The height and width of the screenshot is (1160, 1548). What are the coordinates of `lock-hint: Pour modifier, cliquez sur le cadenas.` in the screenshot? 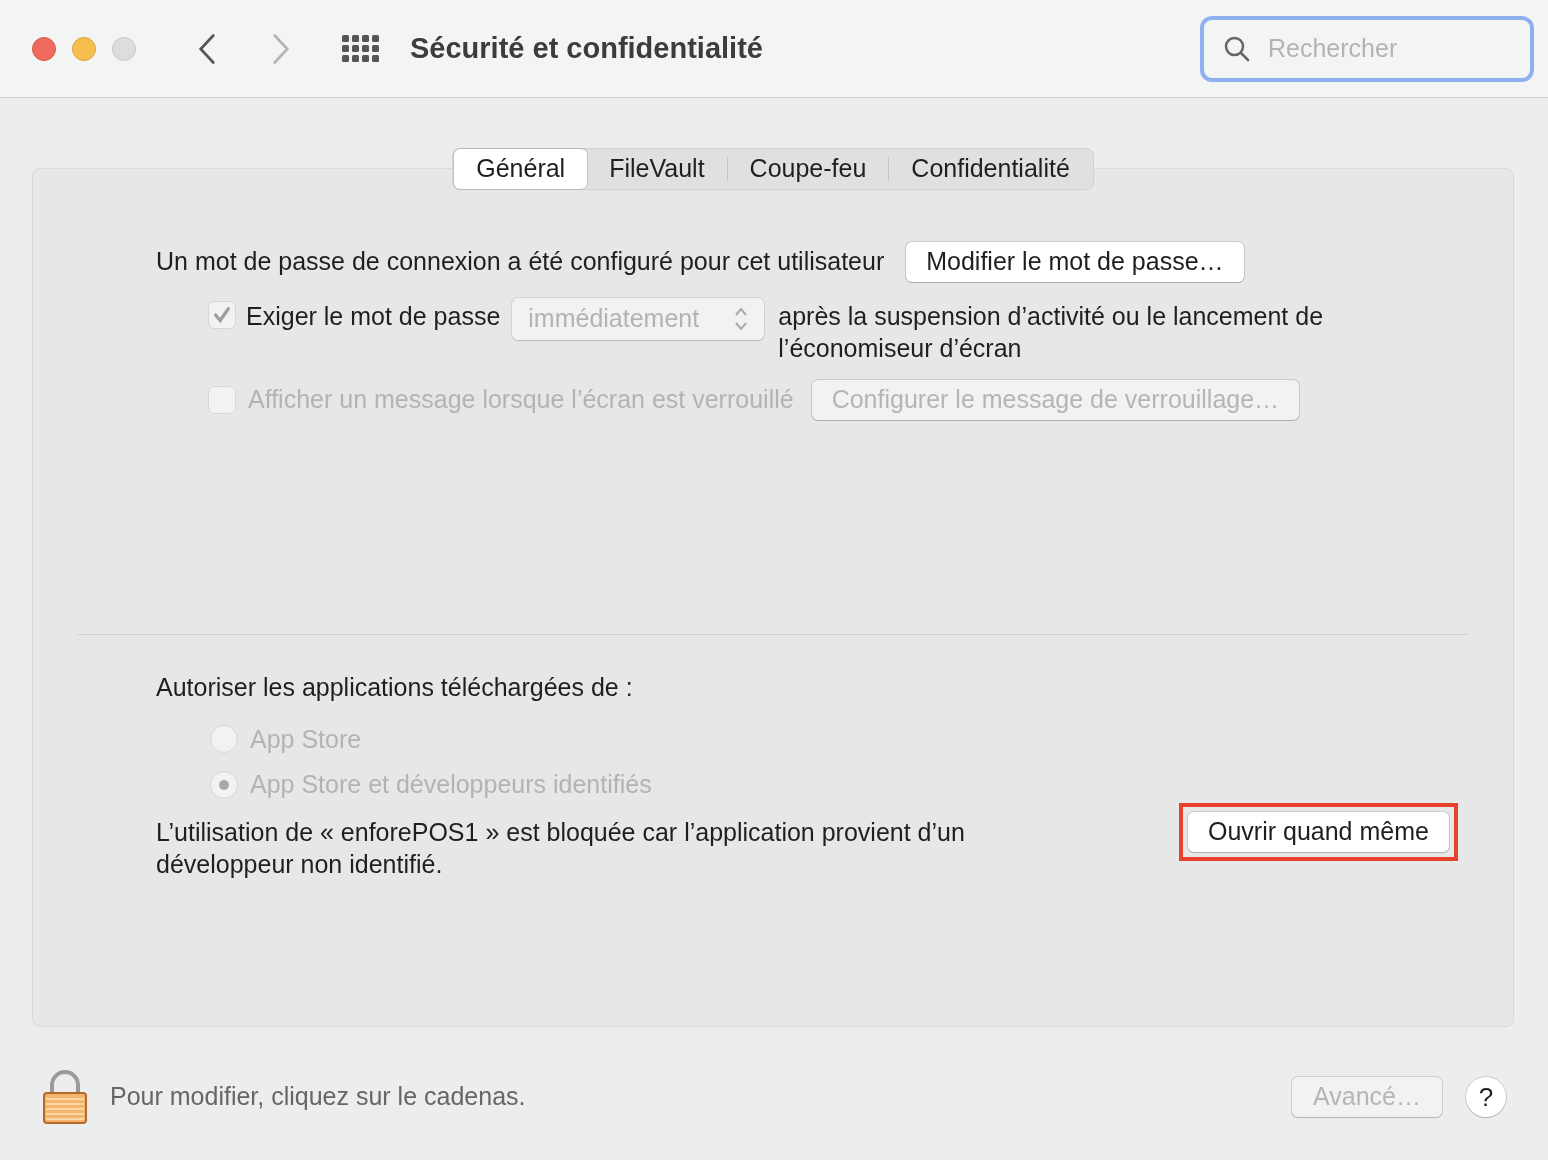 It's located at (318, 1097).